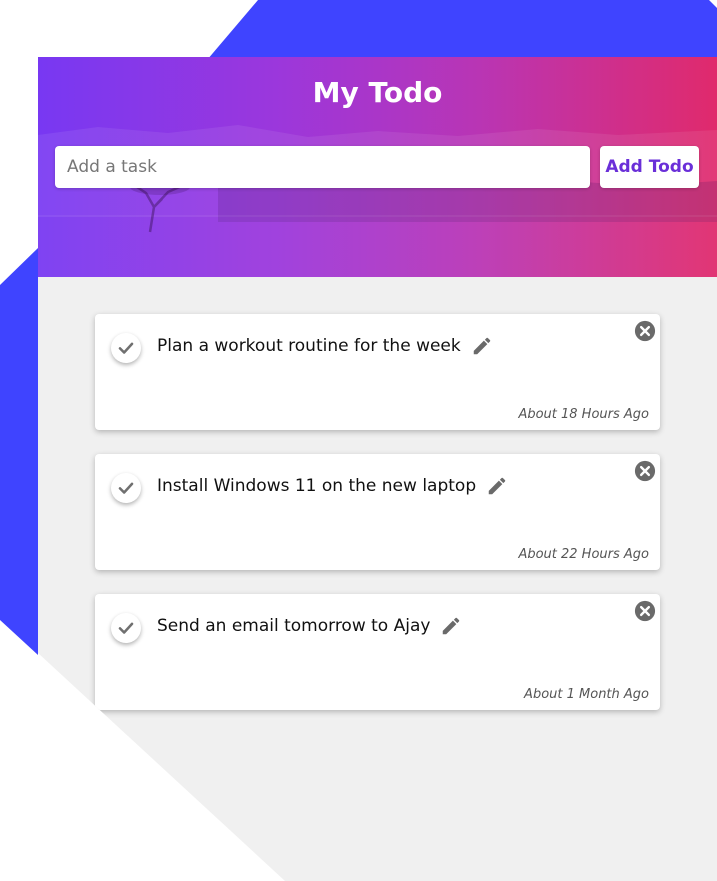 This screenshot has height=881, width=717. I want to click on task-row: Send an email tomorrow to Ajay, so click(309, 626).